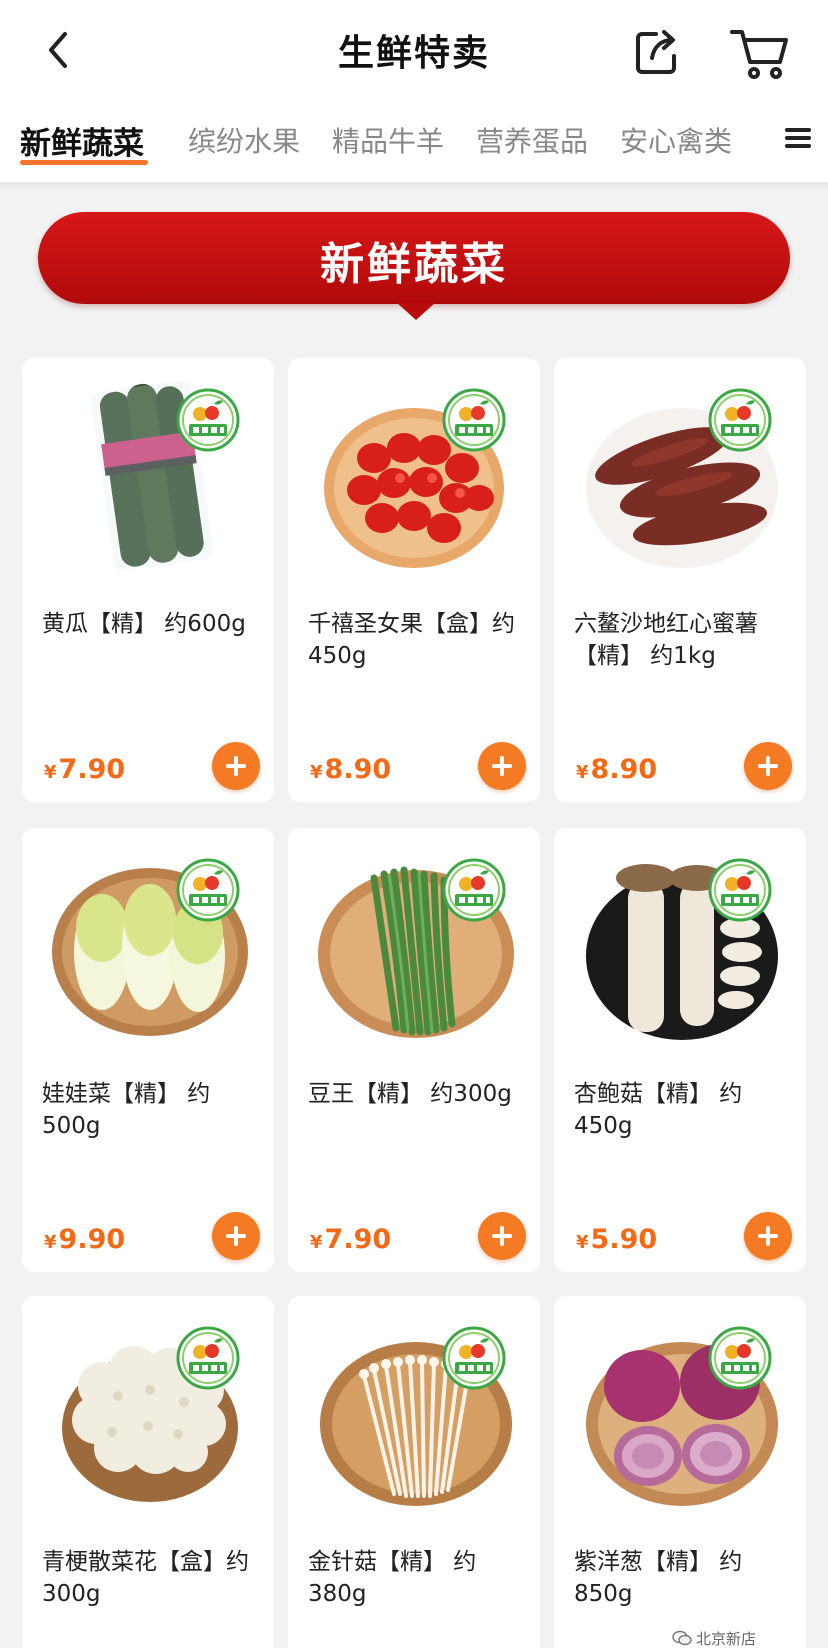 This screenshot has width=828, height=1648. I want to click on menu-icon, so click(798, 138).